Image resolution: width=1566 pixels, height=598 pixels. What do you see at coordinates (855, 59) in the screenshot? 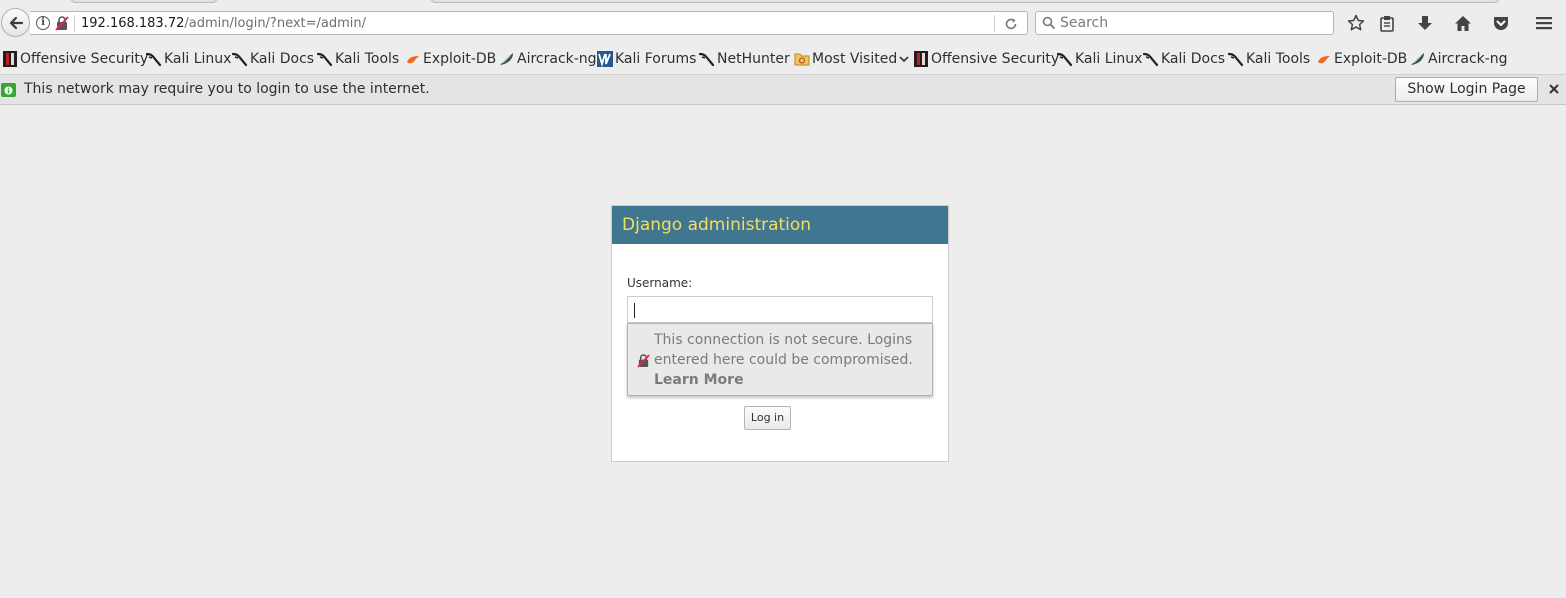
I see `bookmark-label: Most Visited` at bounding box center [855, 59].